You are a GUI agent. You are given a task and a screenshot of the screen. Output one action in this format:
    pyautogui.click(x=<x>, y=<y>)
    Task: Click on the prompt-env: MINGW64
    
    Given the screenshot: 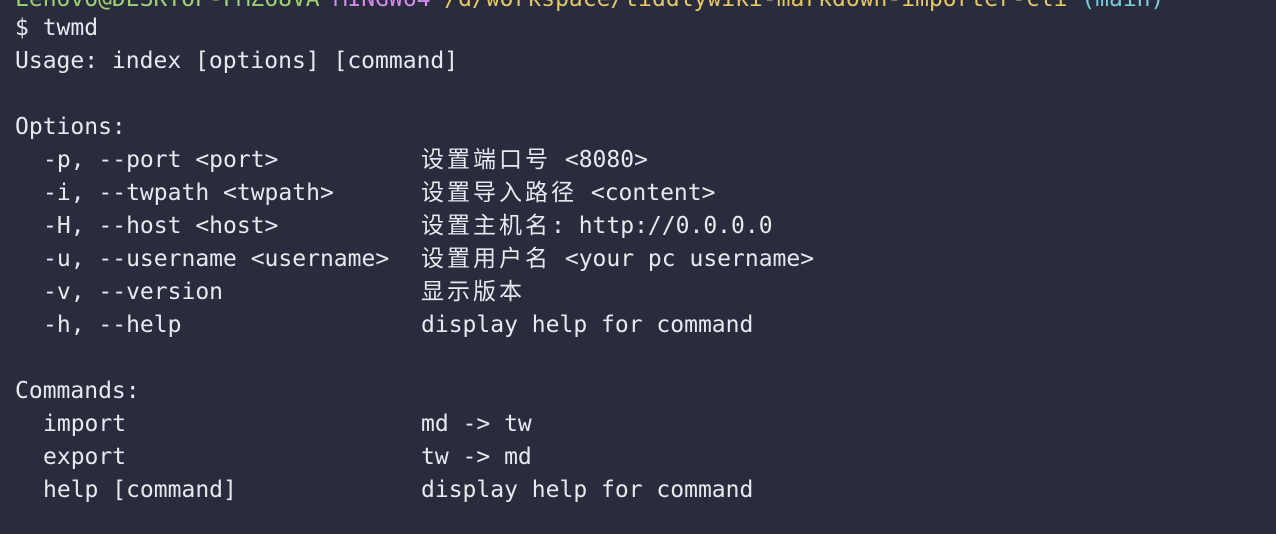 What is the action you would take?
    pyautogui.click(x=382, y=6)
    